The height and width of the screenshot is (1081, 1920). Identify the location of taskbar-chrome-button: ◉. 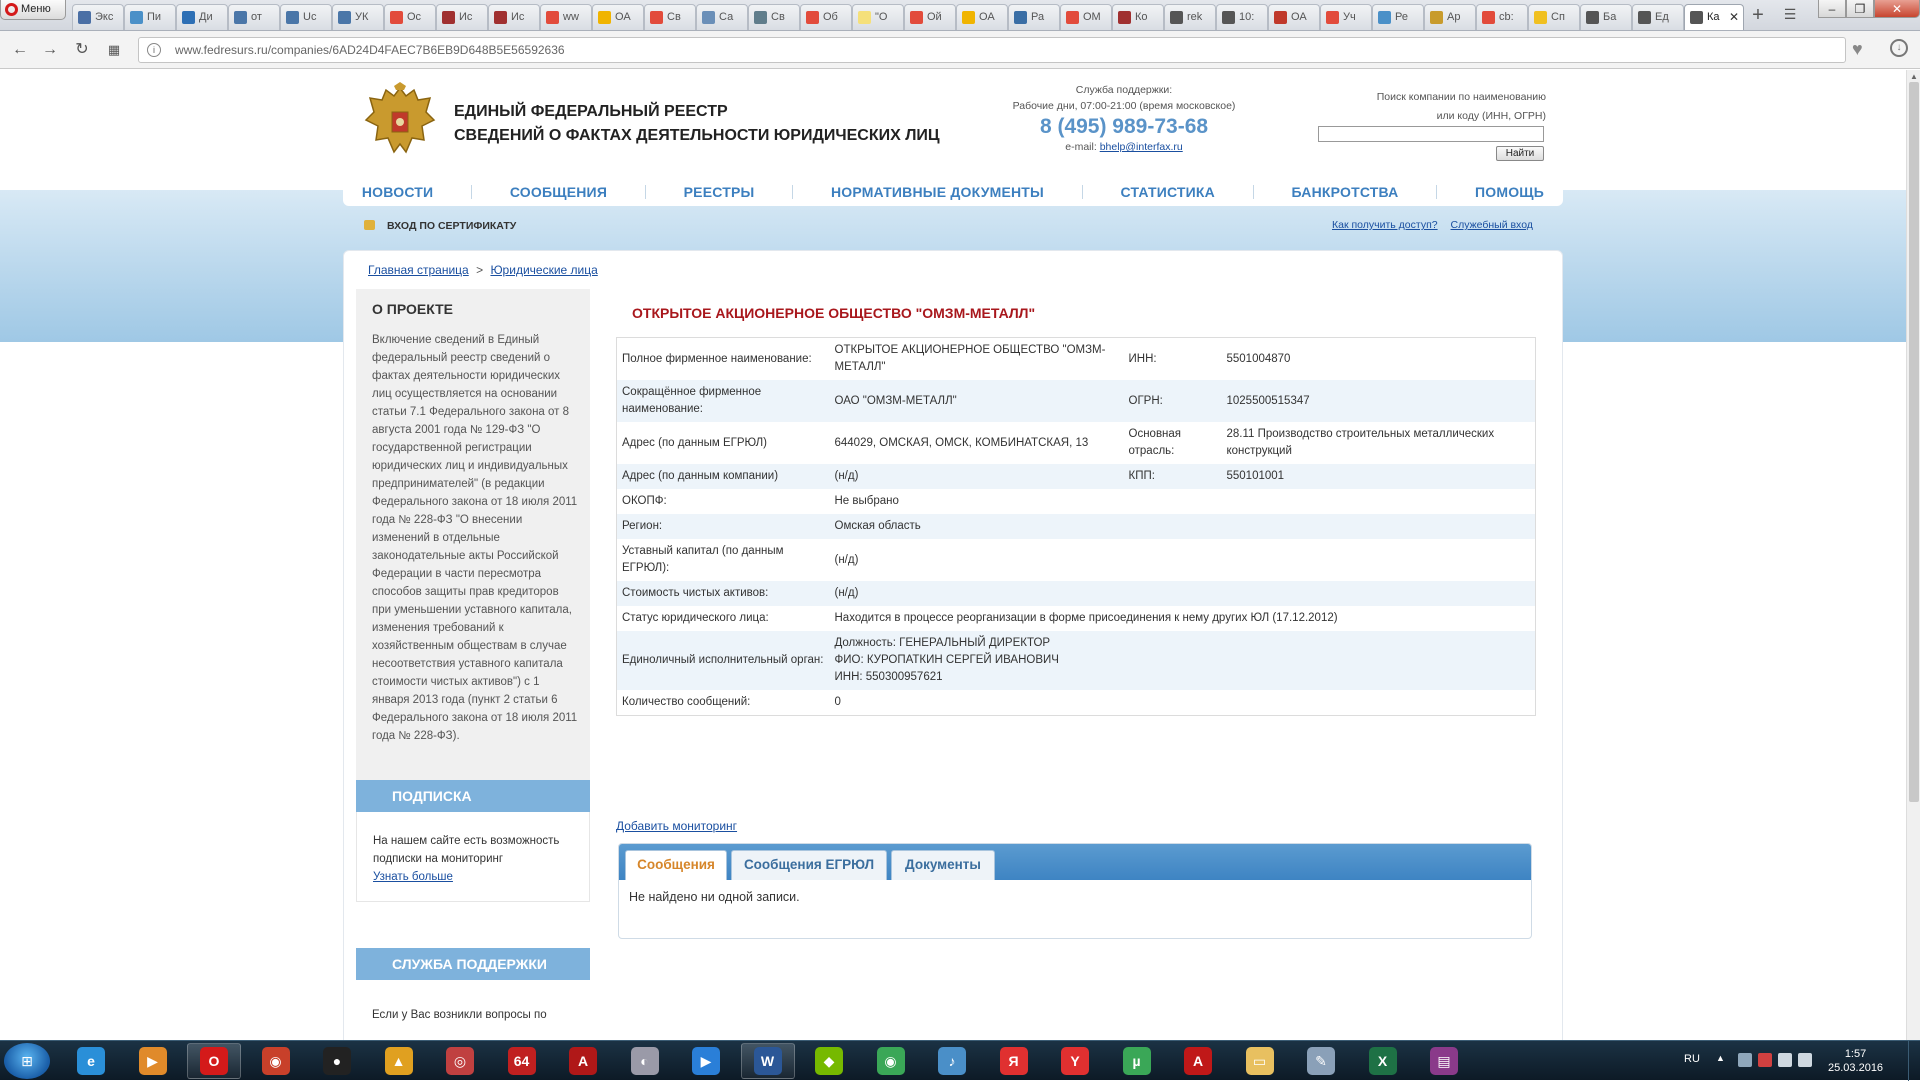
(891, 1061).